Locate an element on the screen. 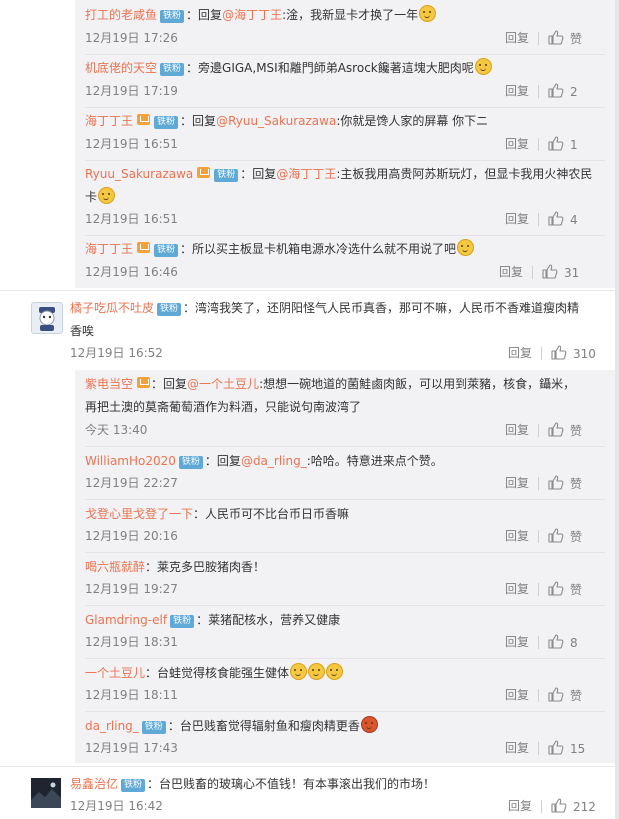 This screenshot has height=819, width=619. like-count: 212 is located at coordinates (584, 807).